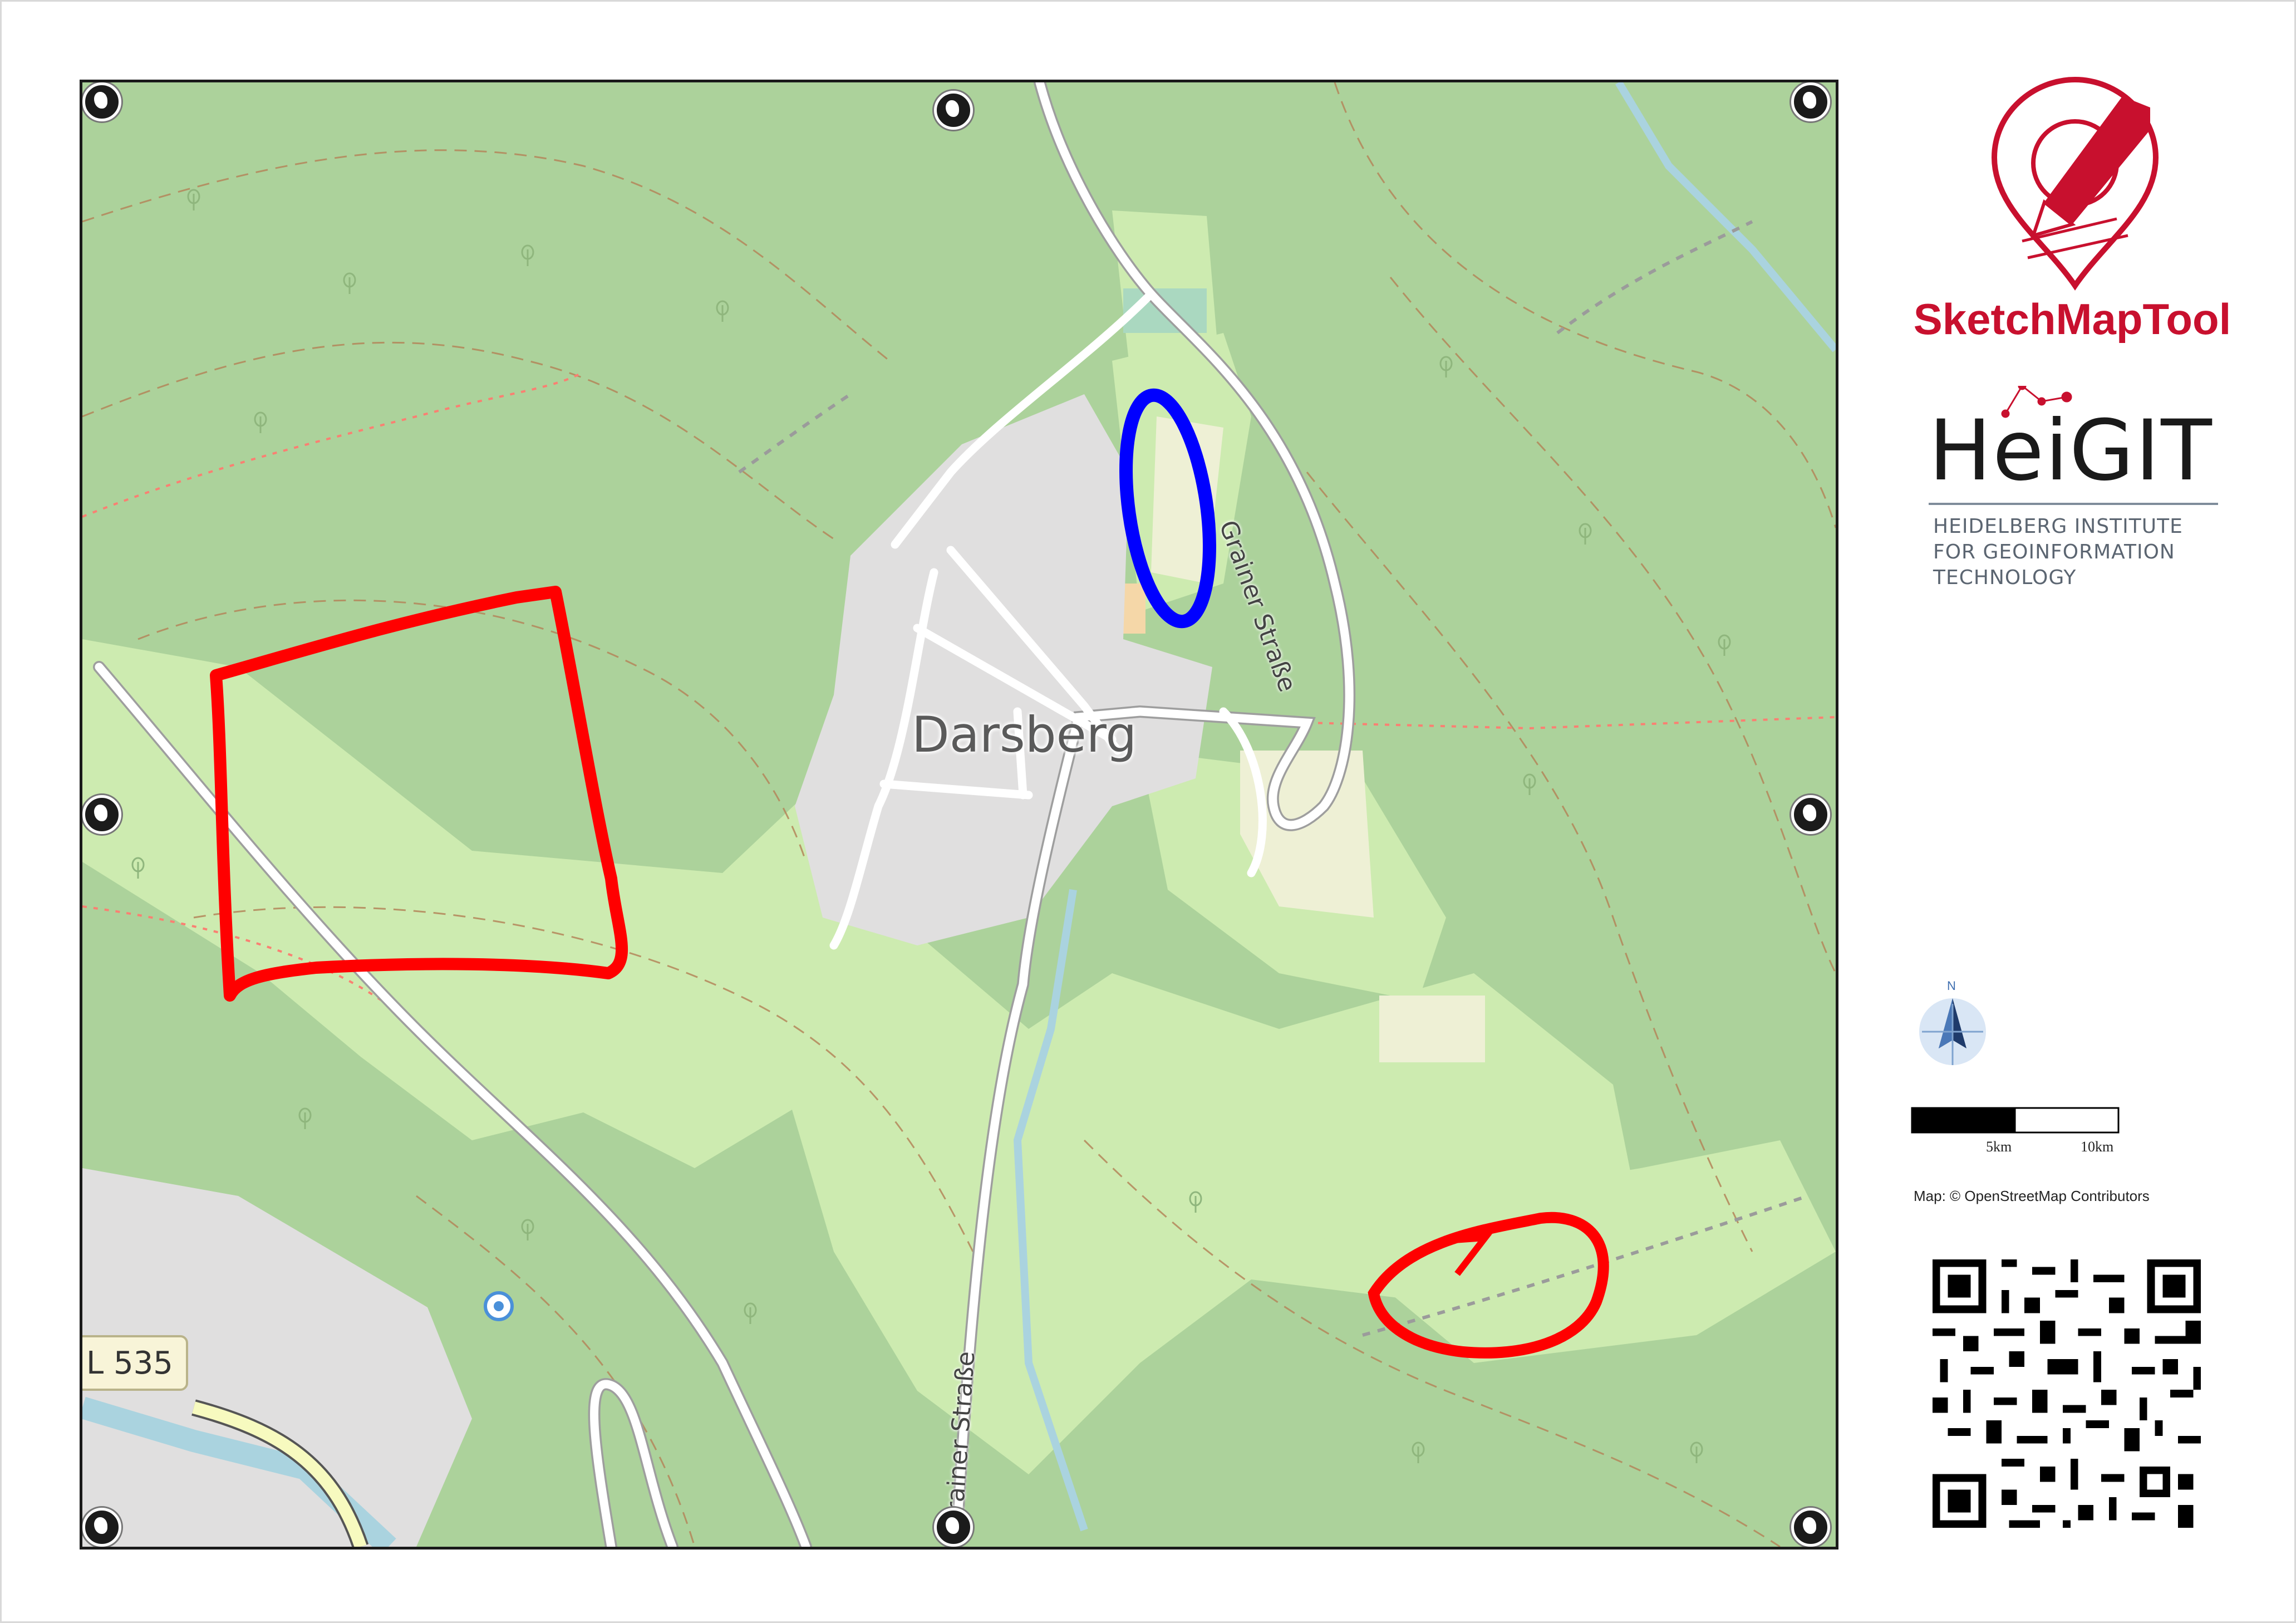 The height and width of the screenshot is (1623, 2296). Describe the element at coordinates (2072, 319) in the screenshot. I see `sketchmaptool-title: SketchMapTool` at that location.